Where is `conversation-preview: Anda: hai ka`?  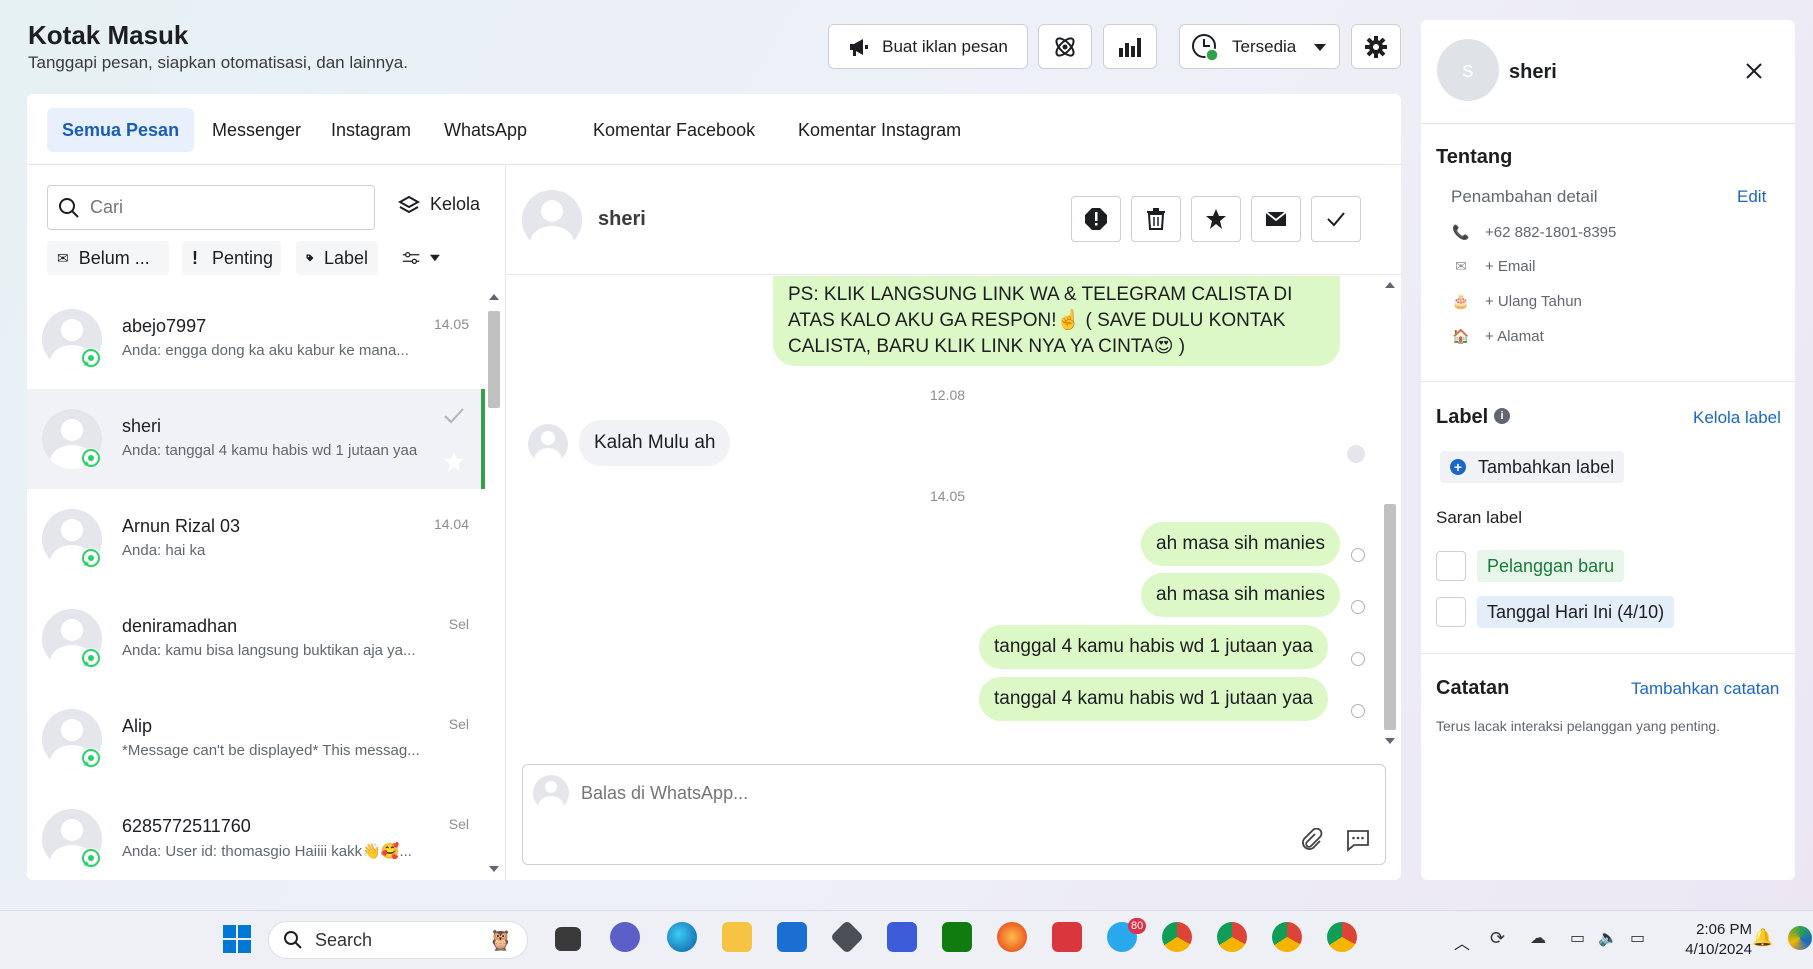 conversation-preview: Anda: hai ka is located at coordinates (164, 550).